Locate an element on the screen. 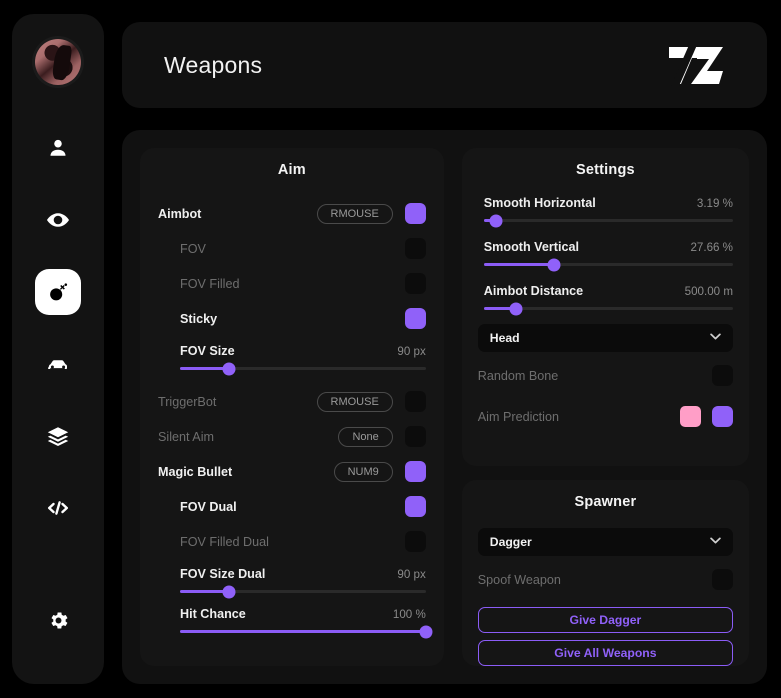 The height and width of the screenshot is (698, 781). give-dagger-button: Give Dagger is located at coordinates (605, 620).